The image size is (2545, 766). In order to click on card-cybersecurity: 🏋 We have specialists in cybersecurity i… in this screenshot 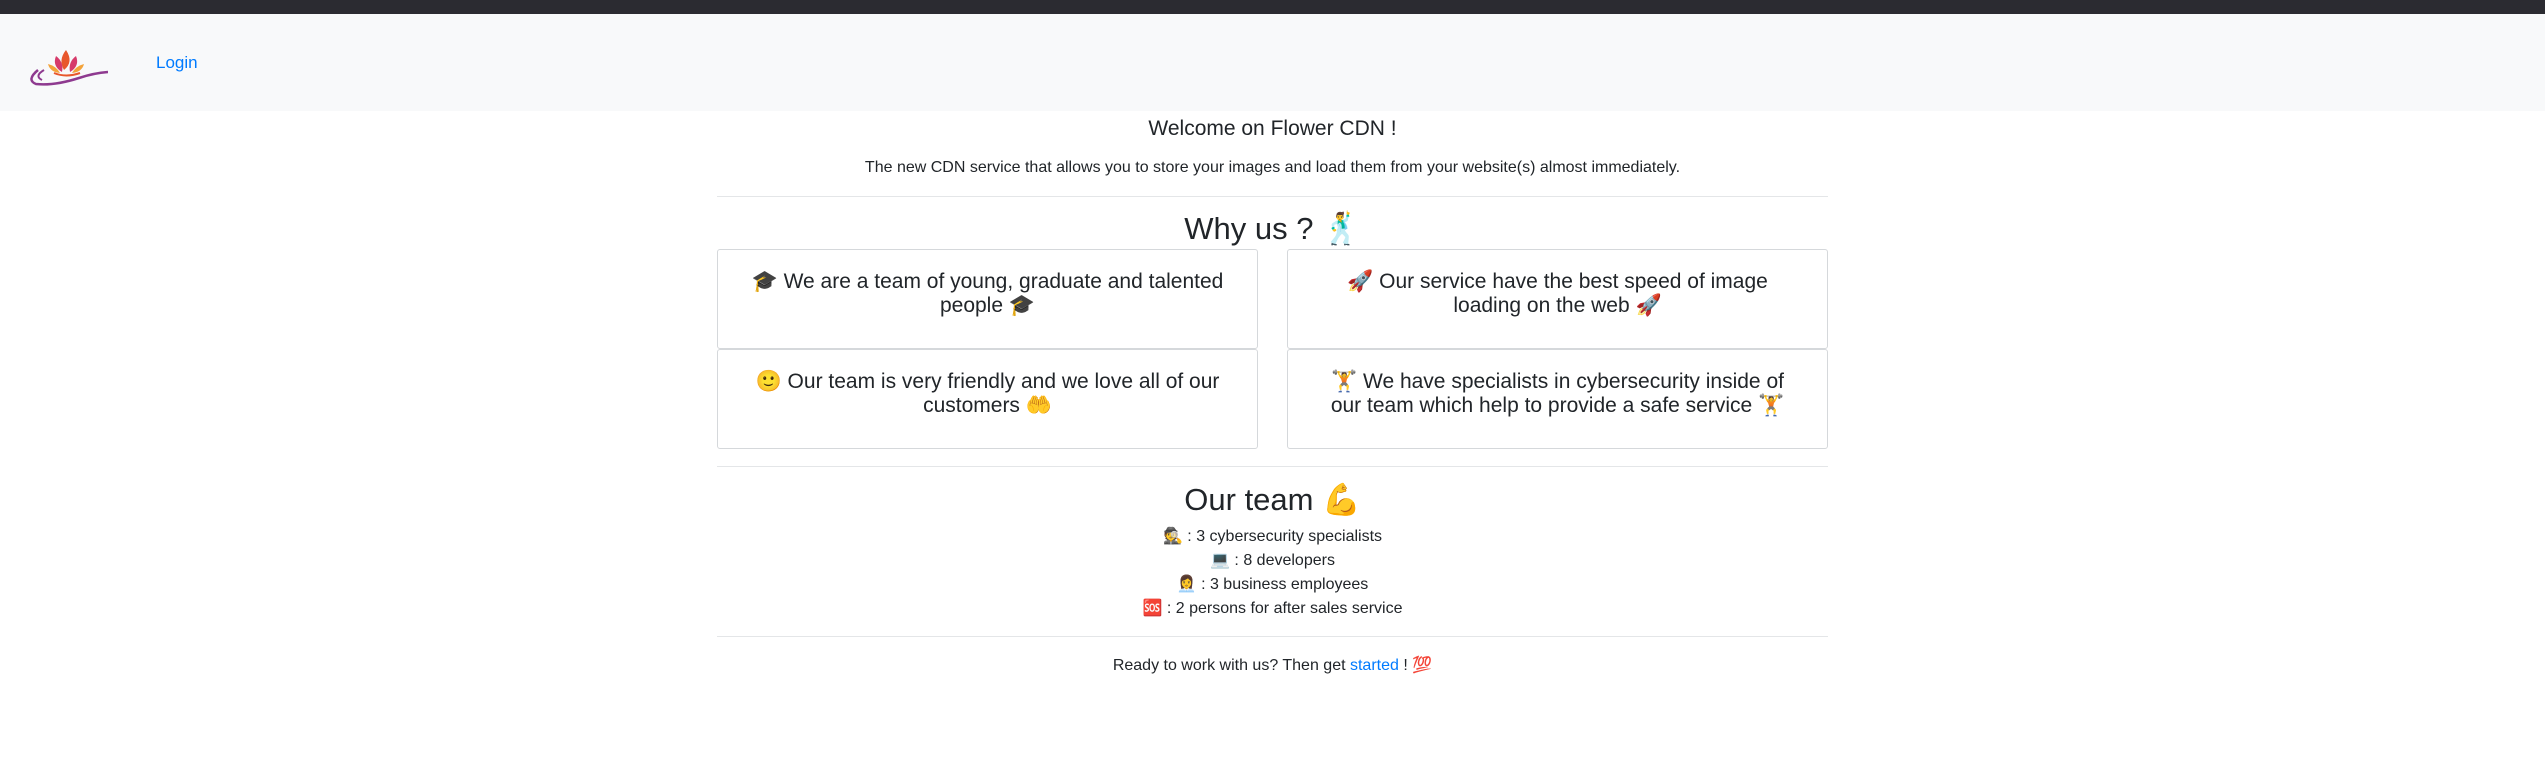, I will do `click(1557, 399)`.